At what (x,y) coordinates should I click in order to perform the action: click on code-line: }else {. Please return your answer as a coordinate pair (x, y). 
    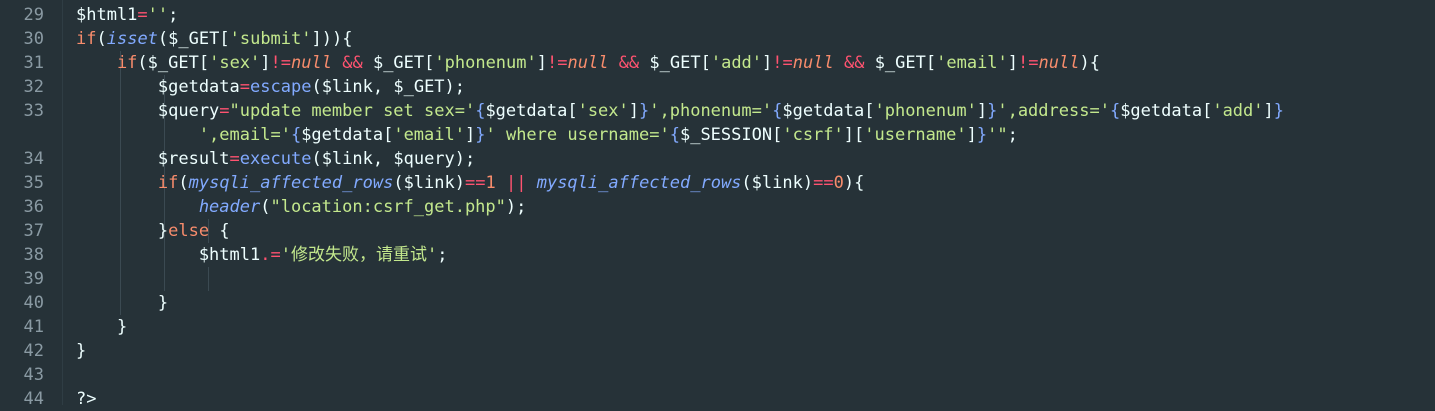
    Looking at the image, I should click on (153, 231).